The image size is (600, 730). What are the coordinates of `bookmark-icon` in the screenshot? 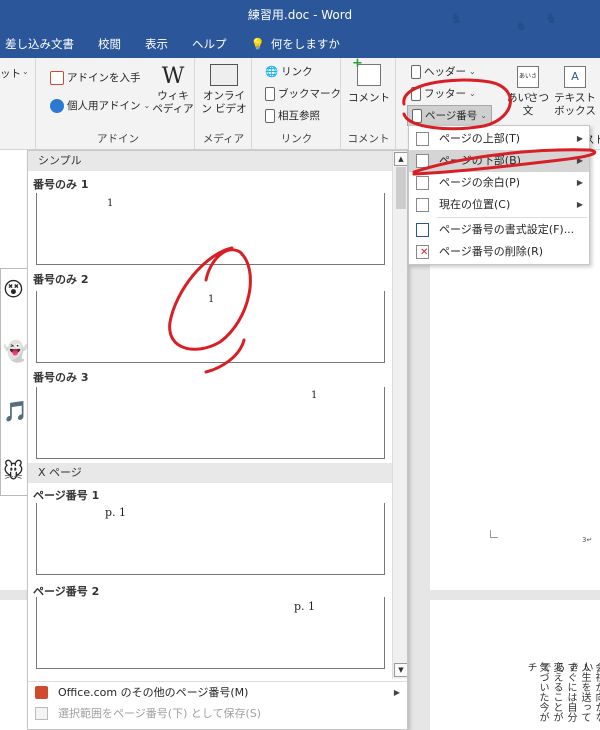 It's located at (270, 93).